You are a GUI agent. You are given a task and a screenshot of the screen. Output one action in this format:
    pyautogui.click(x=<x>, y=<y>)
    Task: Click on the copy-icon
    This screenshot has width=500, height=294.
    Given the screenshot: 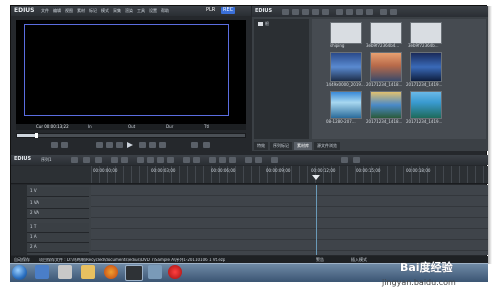 What is the action you would take?
    pyautogui.click(x=349, y=12)
    